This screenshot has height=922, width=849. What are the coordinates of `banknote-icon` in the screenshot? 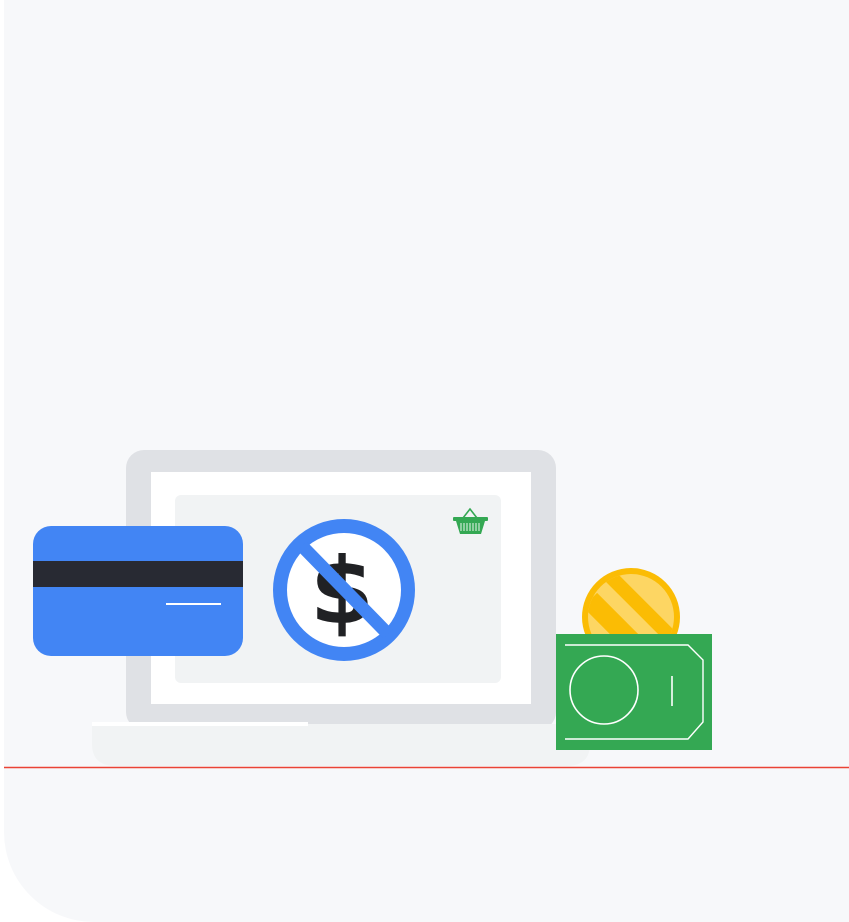 It's located at (634, 692).